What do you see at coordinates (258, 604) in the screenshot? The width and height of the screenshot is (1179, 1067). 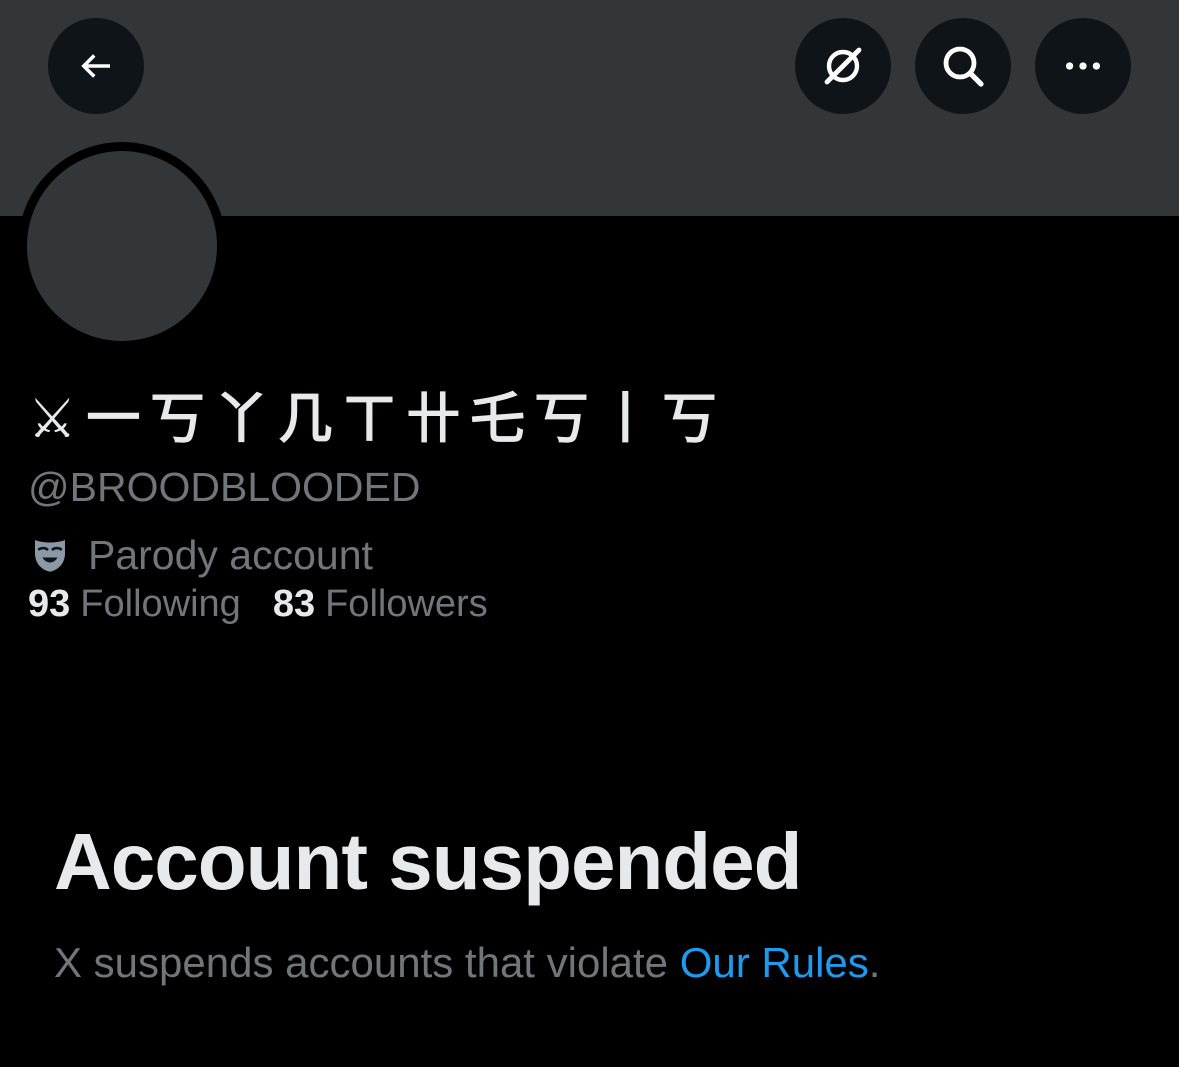 I see `follow-stats: 93 Following 83 Followers` at bounding box center [258, 604].